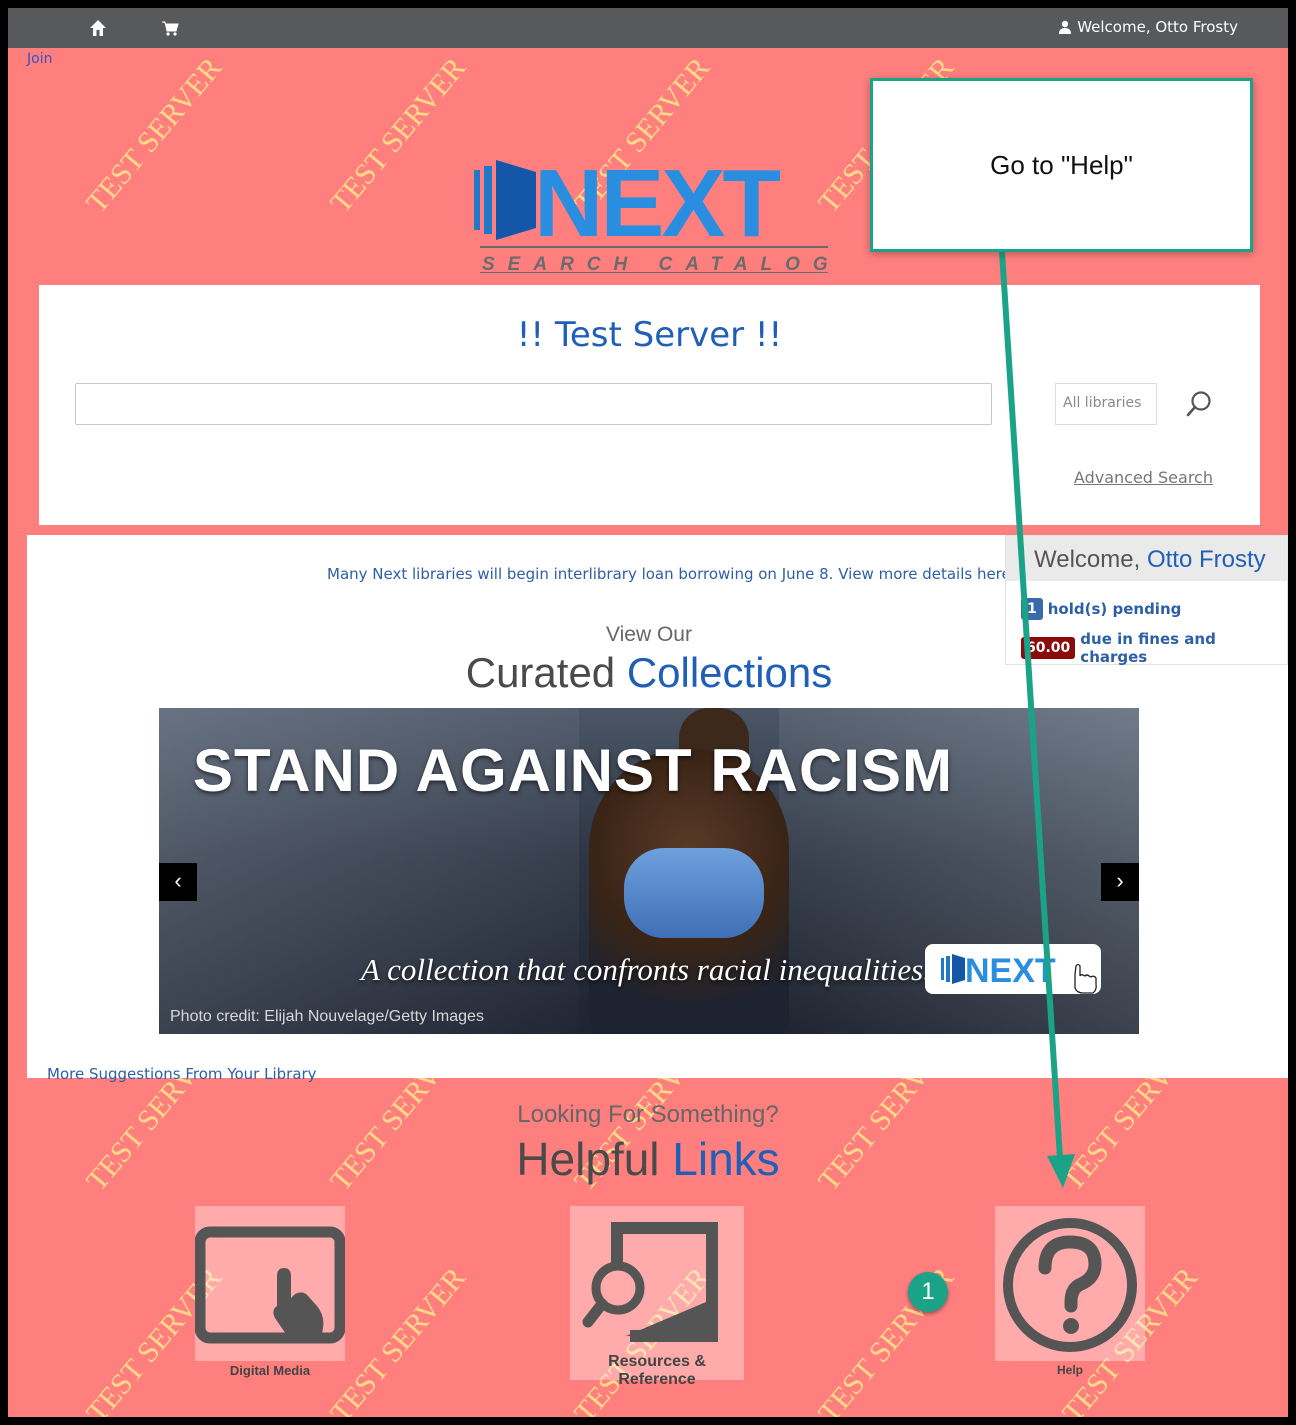 The width and height of the screenshot is (1296, 1425). I want to click on fines-label: due in fines and charges, so click(1148, 648).